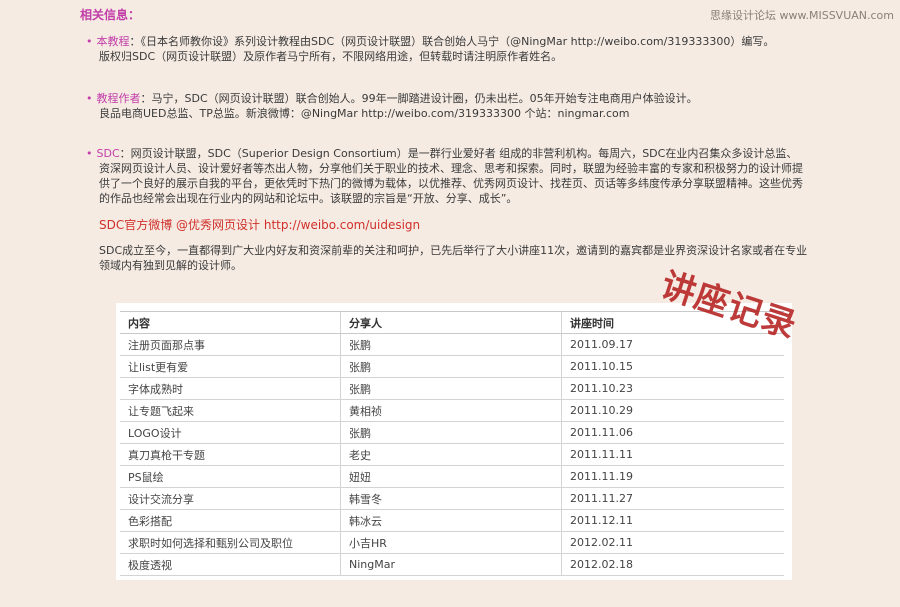 Image resolution: width=900 pixels, height=607 pixels. I want to click on cell-content: 求职时如何选择和甄别公司及职位, so click(230, 542).